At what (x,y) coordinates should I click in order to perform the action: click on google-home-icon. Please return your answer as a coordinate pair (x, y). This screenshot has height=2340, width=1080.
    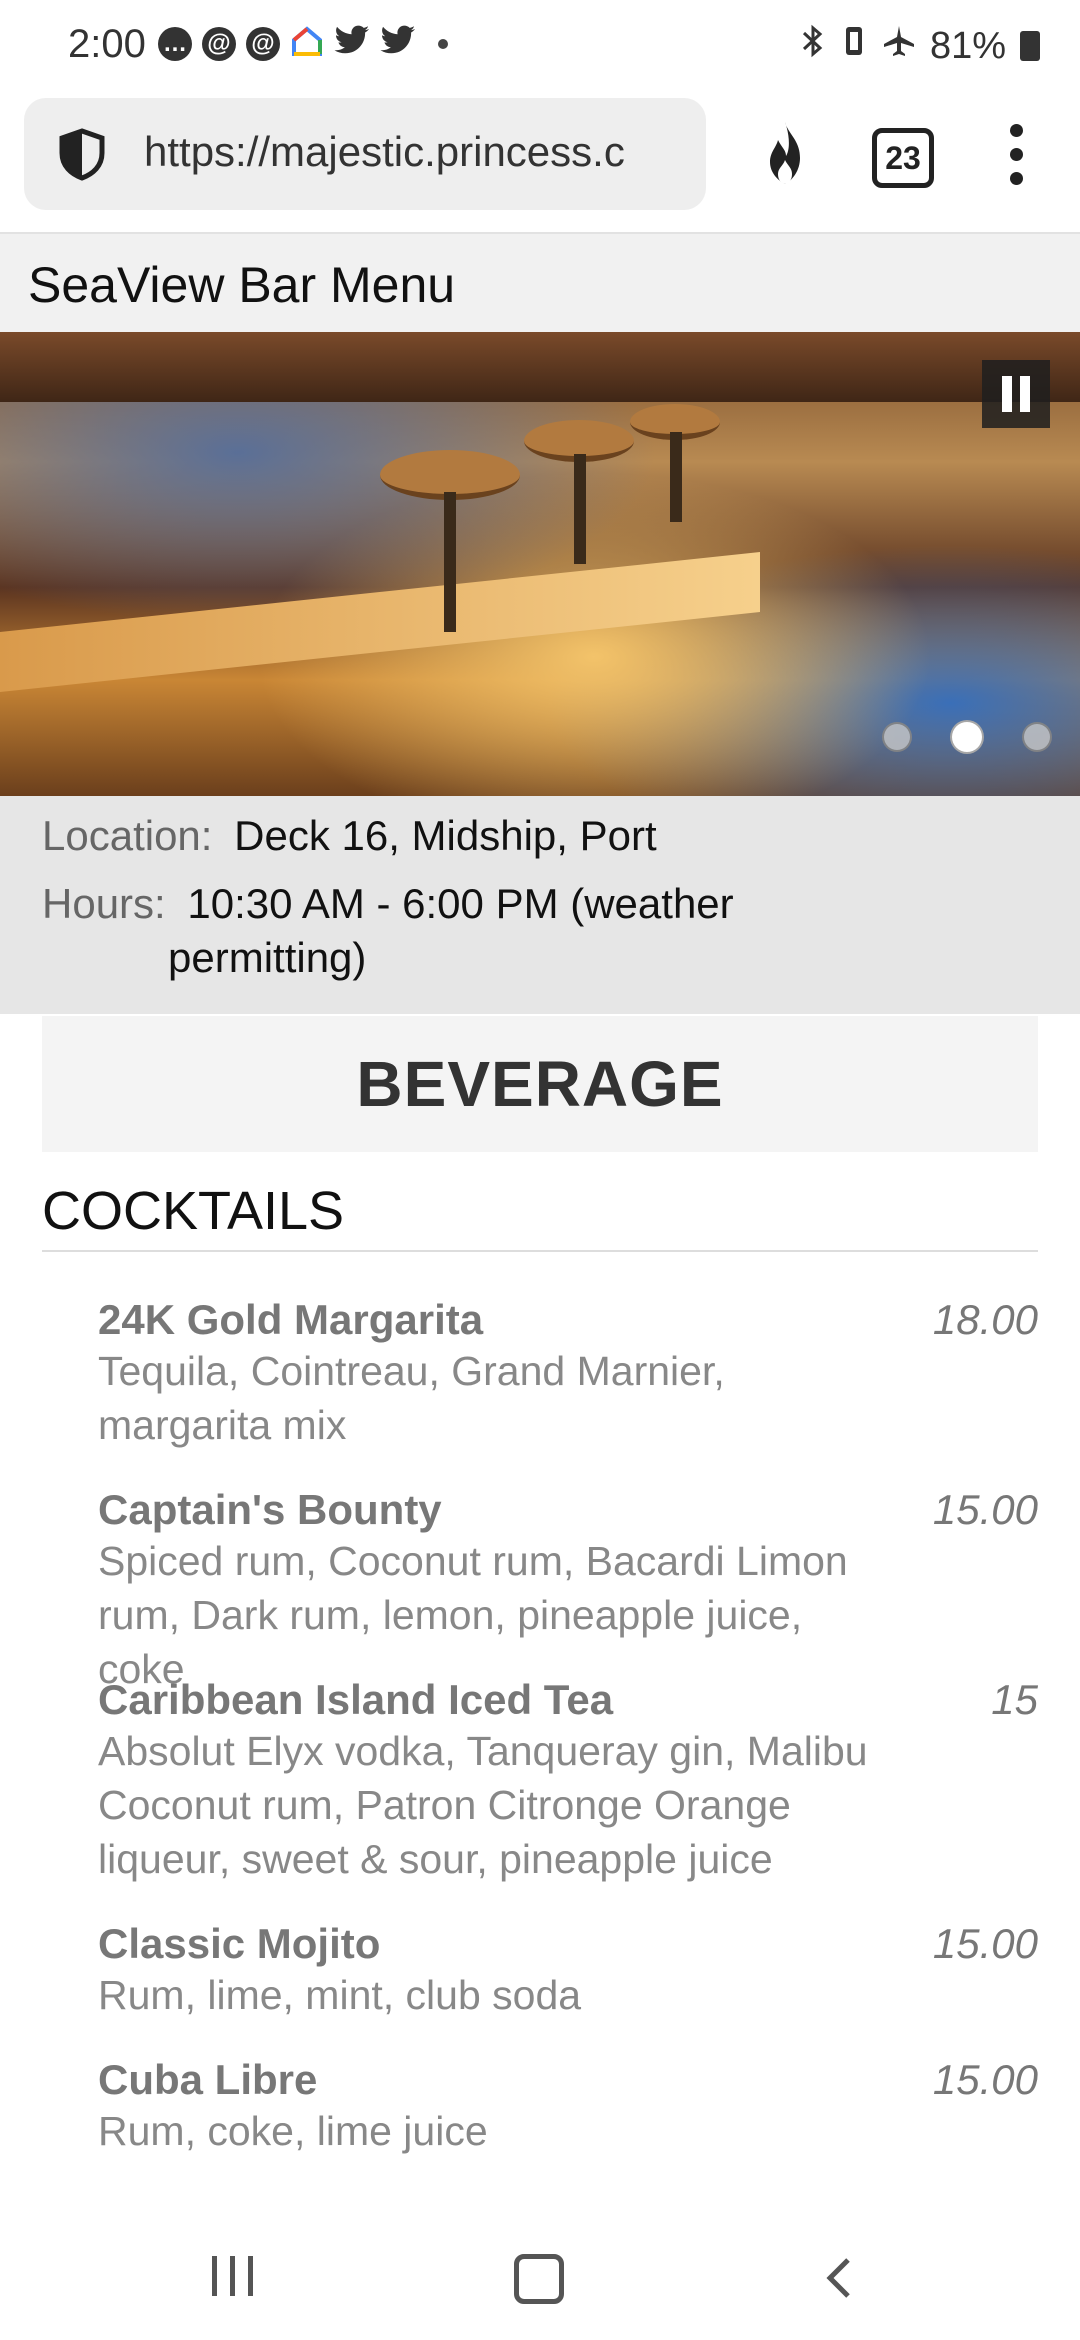
    Looking at the image, I should click on (307, 43).